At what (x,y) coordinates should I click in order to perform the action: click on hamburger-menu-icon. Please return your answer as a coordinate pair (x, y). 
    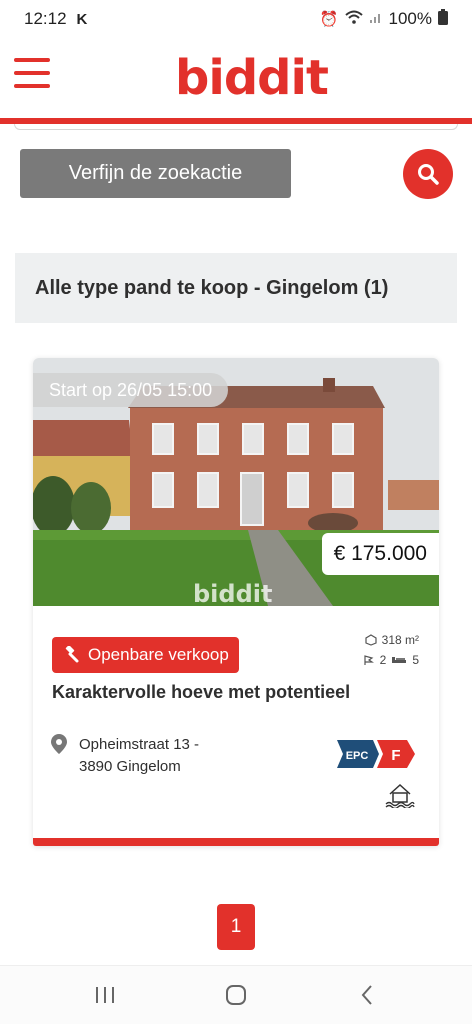
    Looking at the image, I should click on (32, 74).